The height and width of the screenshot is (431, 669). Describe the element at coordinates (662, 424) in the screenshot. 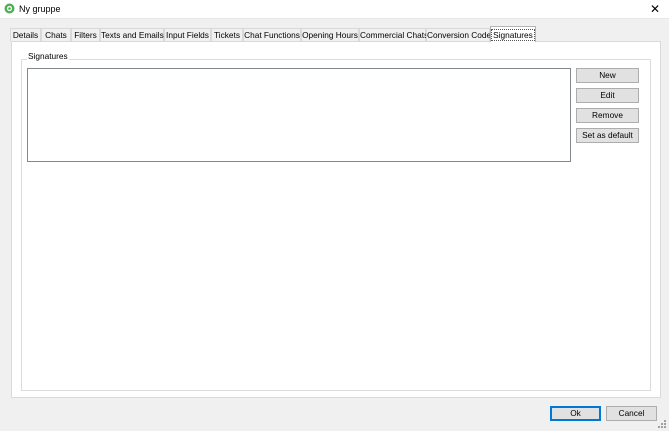

I see `resize-grip-icon` at that location.